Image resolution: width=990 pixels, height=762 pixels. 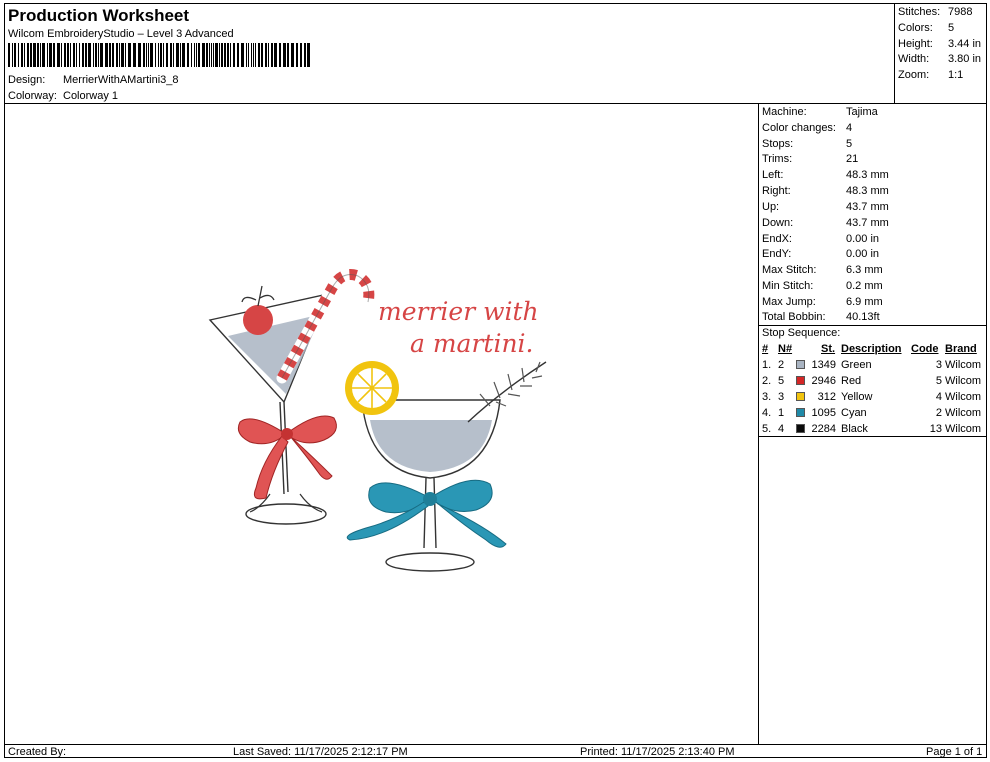 I want to click on stitch-count: 312, so click(x=826, y=397).